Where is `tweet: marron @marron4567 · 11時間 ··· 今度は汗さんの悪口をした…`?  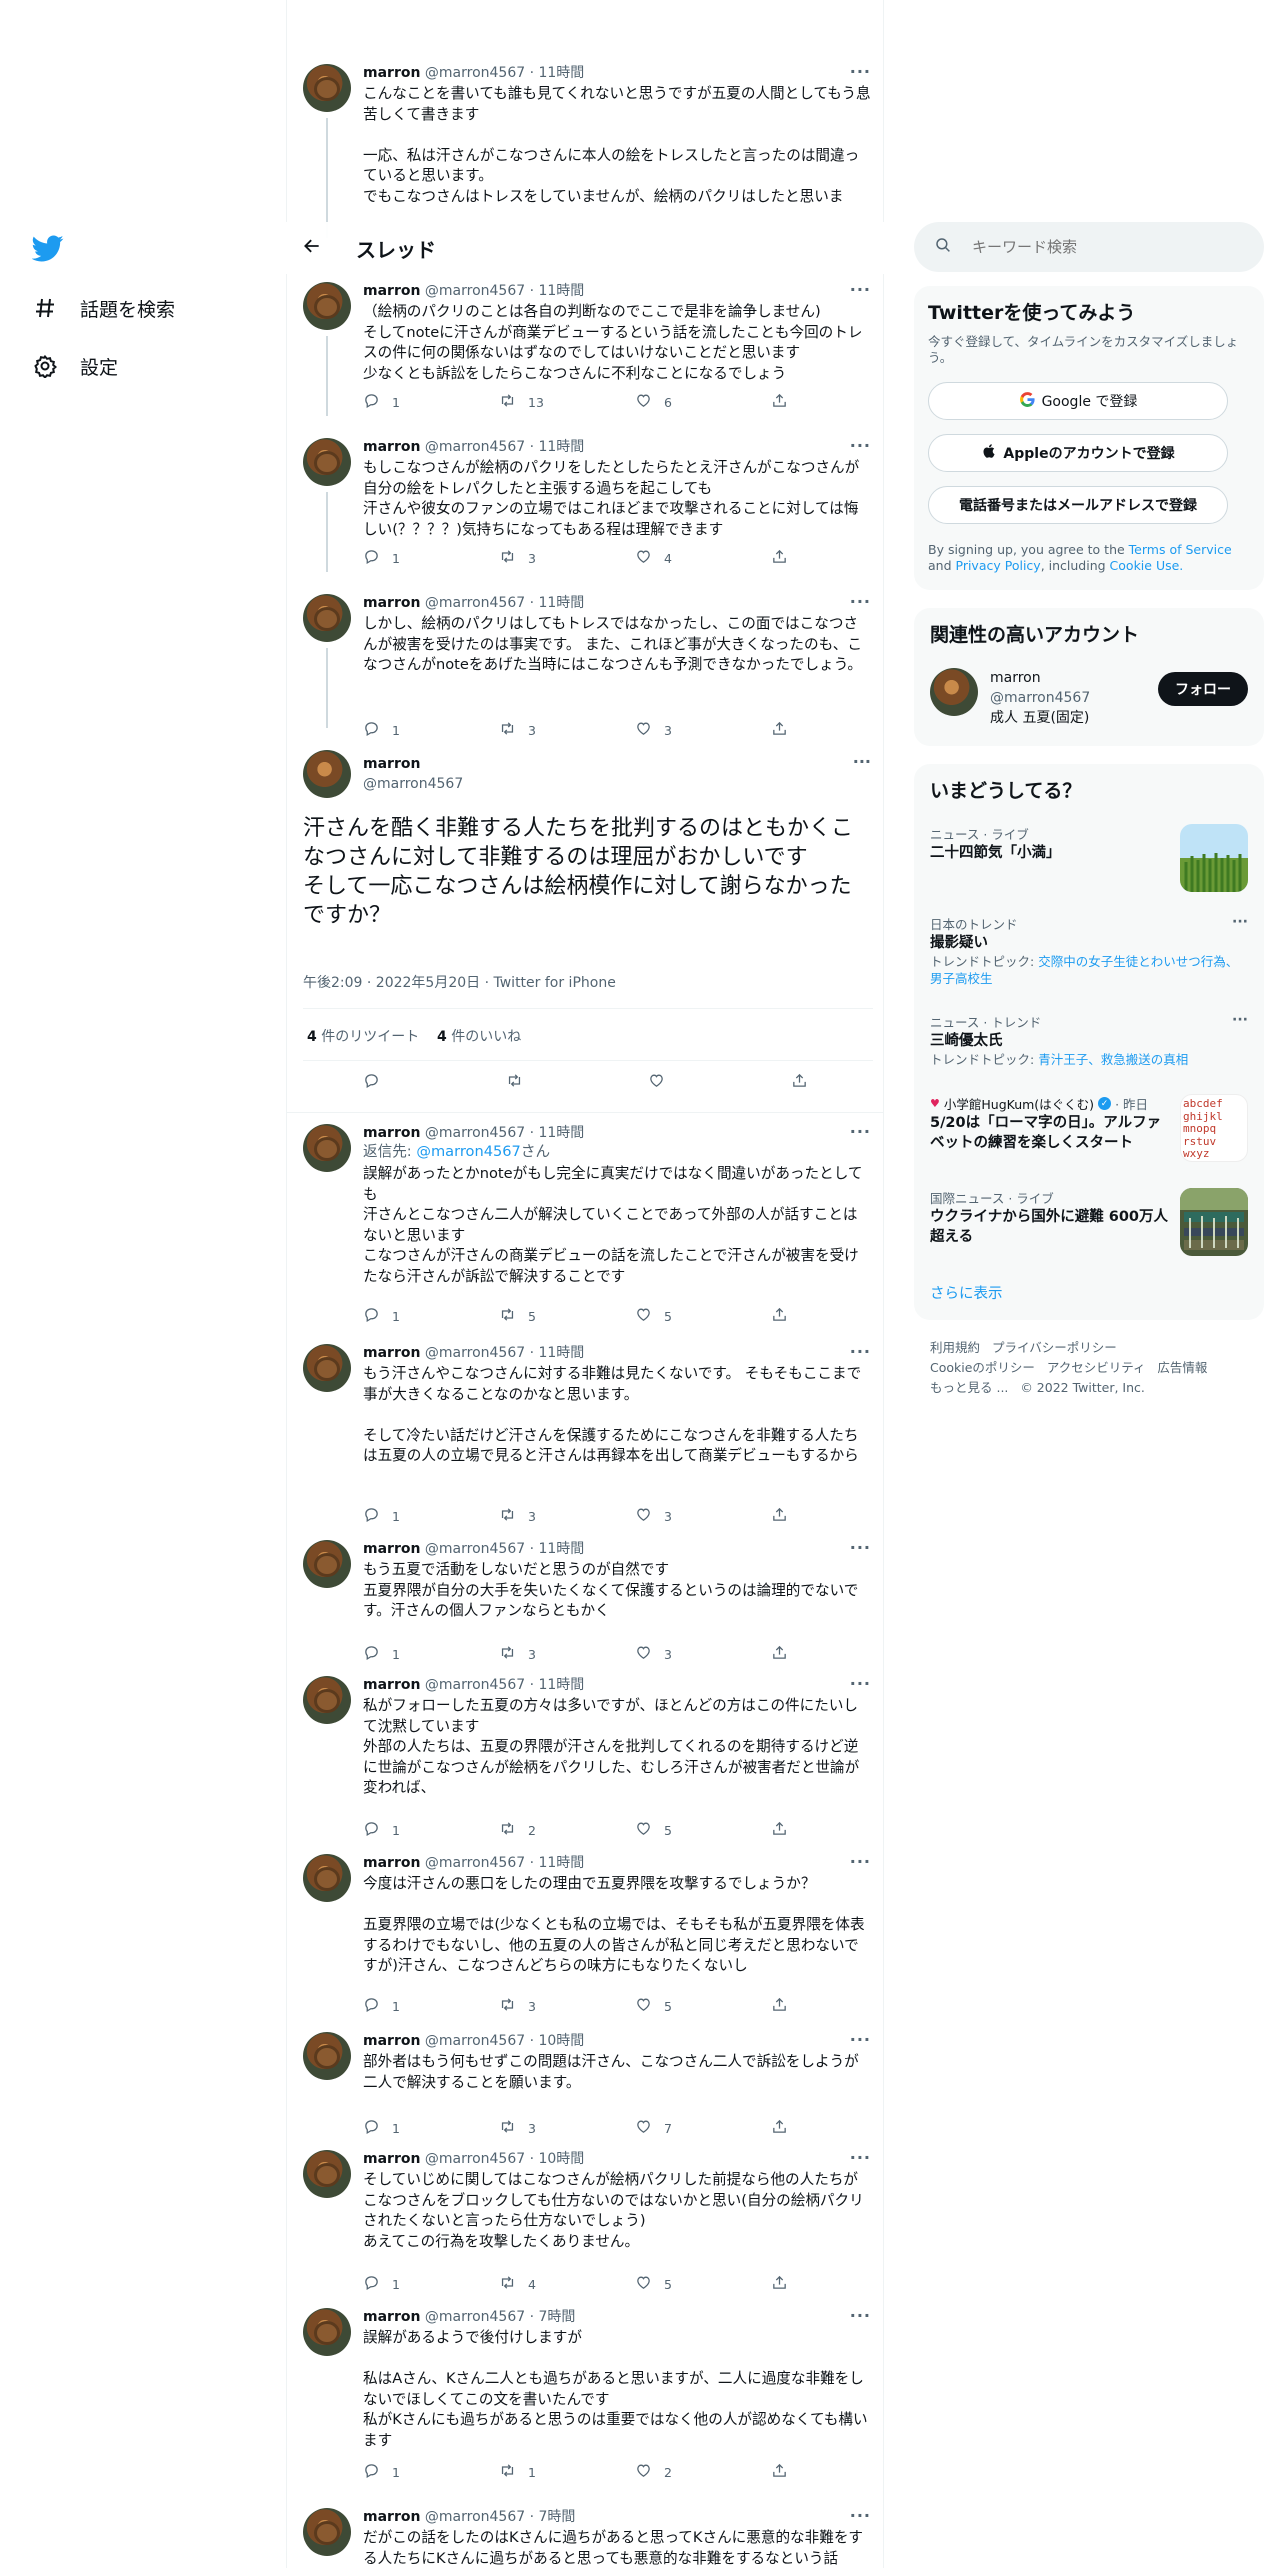
tweet: marron @marron4567 · 11時間 ··· 今度は汗さんの悪口をした… is located at coordinates (587, 1937).